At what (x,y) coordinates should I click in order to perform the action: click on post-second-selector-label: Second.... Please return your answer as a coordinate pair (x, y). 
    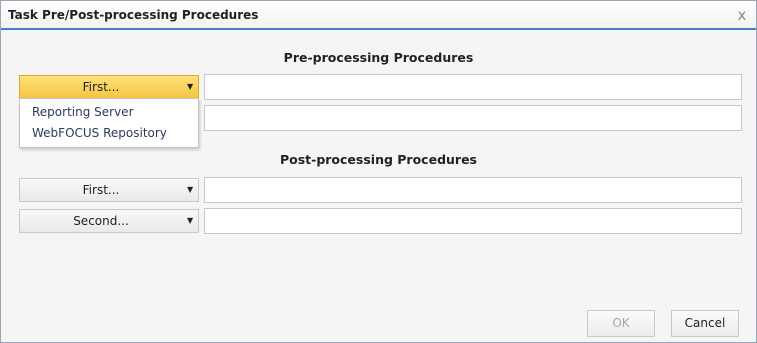
    Looking at the image, I should click on (101, 221).